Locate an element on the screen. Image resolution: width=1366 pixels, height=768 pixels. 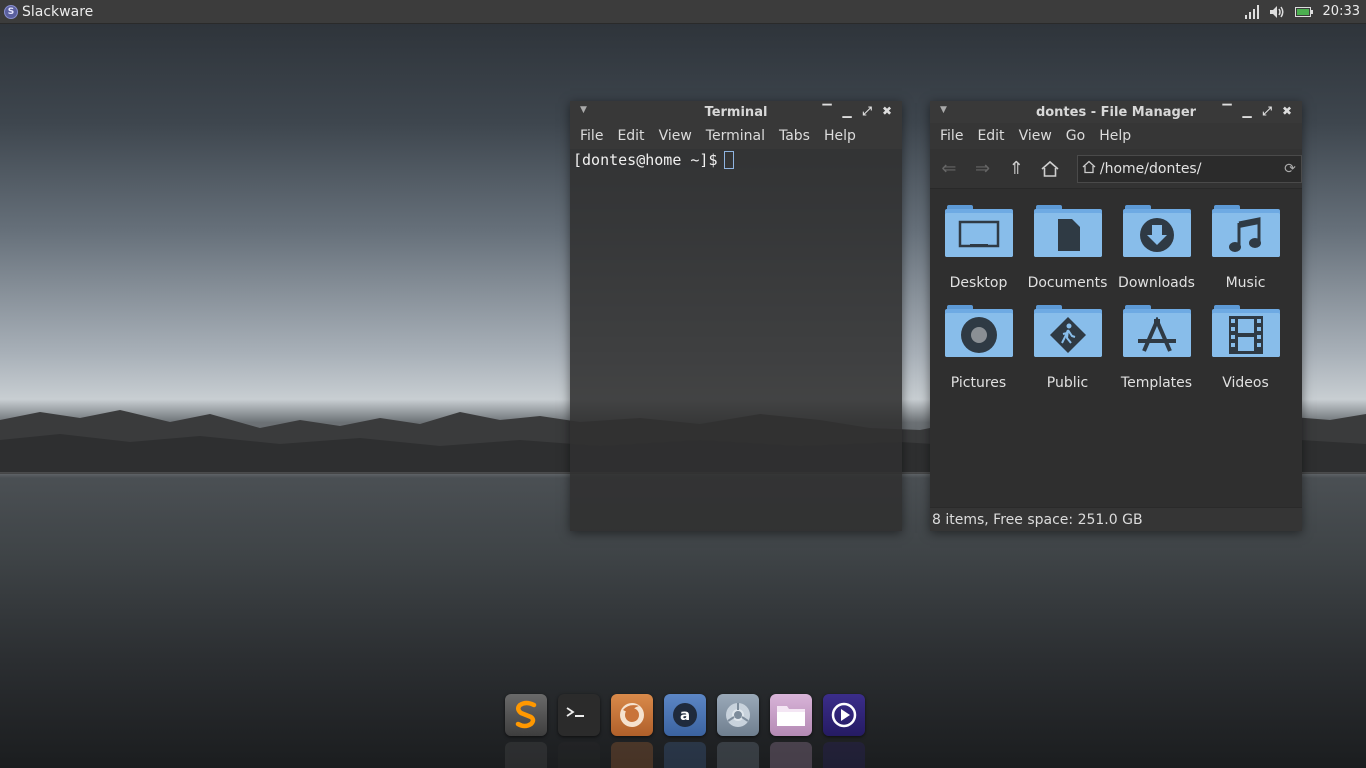
folder-downloads: Downloads is located at coordinates (1156, 246).